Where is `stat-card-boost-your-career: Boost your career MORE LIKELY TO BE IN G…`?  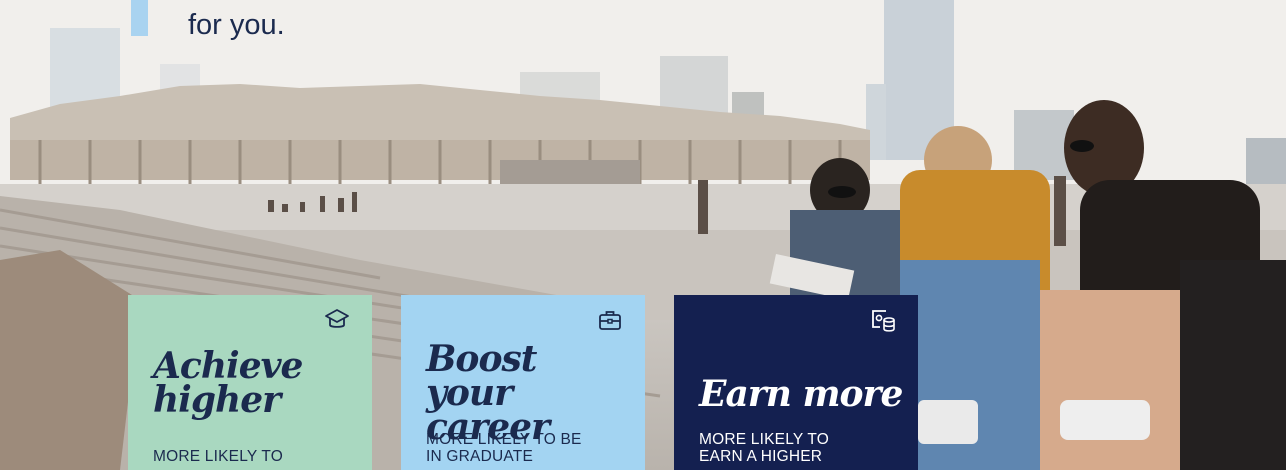 stat-card-boost-your-career: Boost your career MORE LIKELY TO BE IN G… is located at coordinates (523, 382).